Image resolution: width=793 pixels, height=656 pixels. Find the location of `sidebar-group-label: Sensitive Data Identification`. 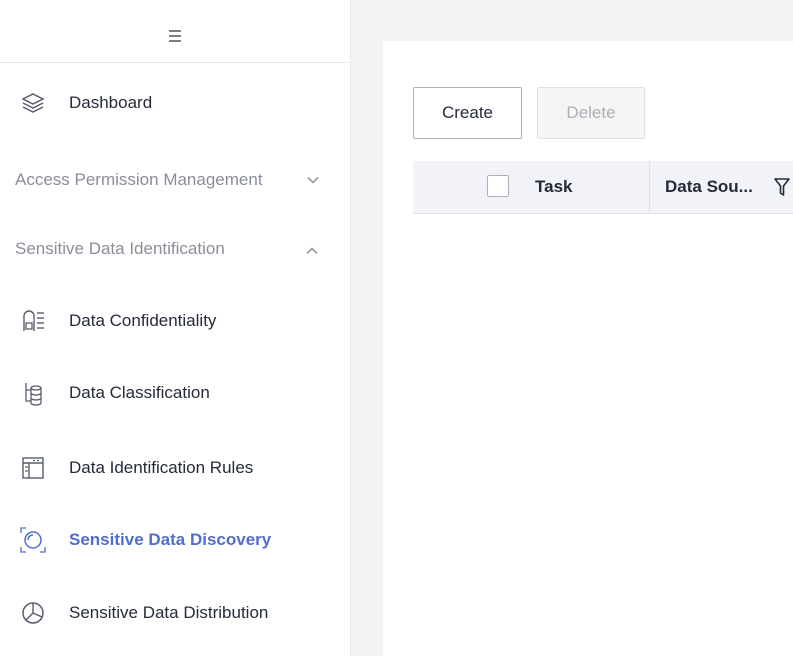

sidebar-group-label: Sensitive Data Identification is located at coordinates (120, 248).